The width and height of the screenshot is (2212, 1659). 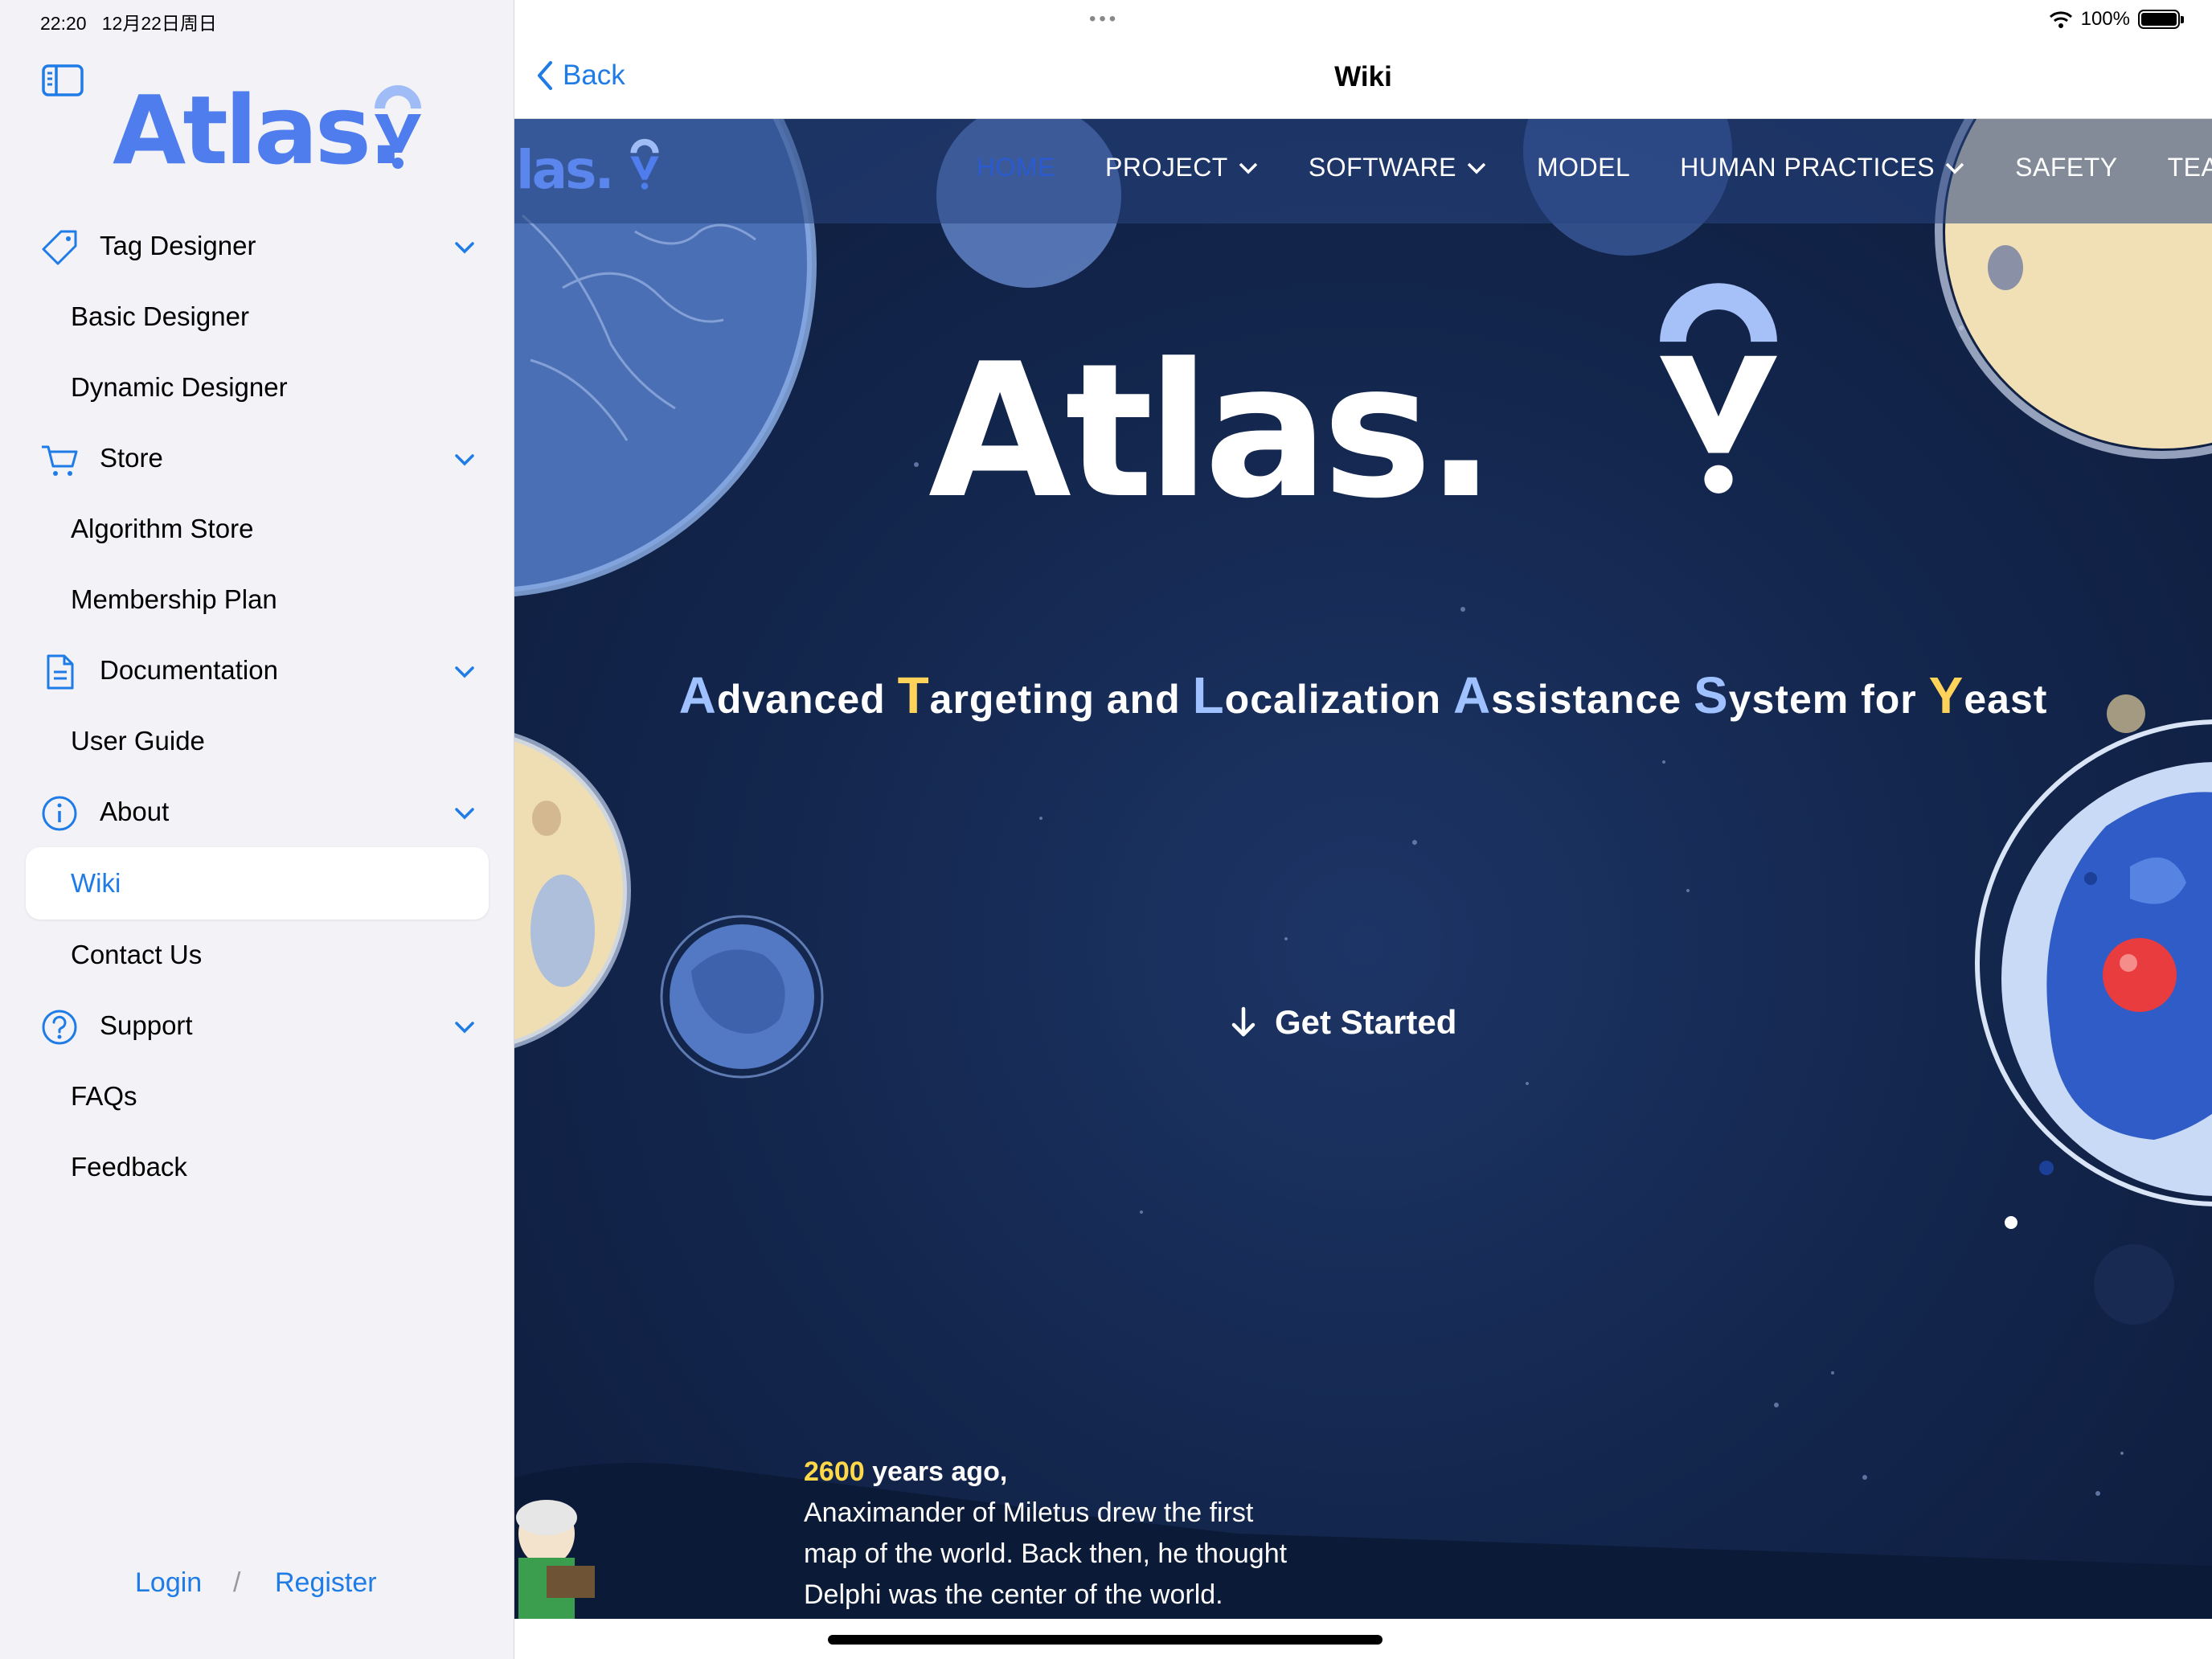 What do you see at coordinates (2060, 19) in the screenshot?
I see `wifi-icon` at bounding box center [2060, 19].